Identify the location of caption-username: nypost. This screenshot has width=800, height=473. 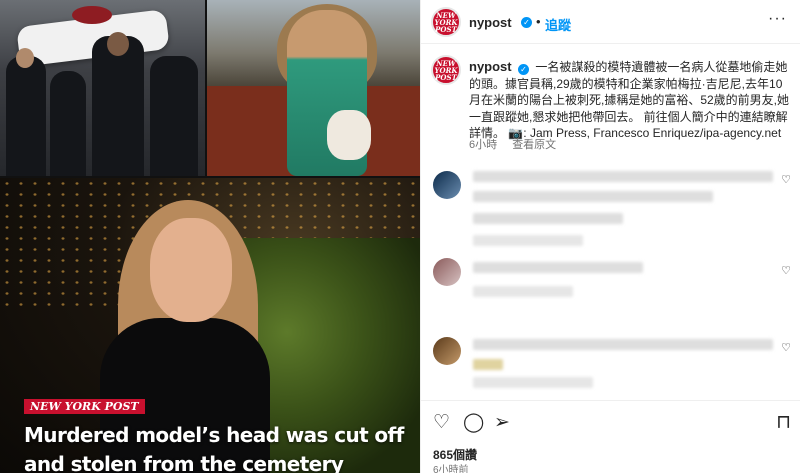
(490, 66).